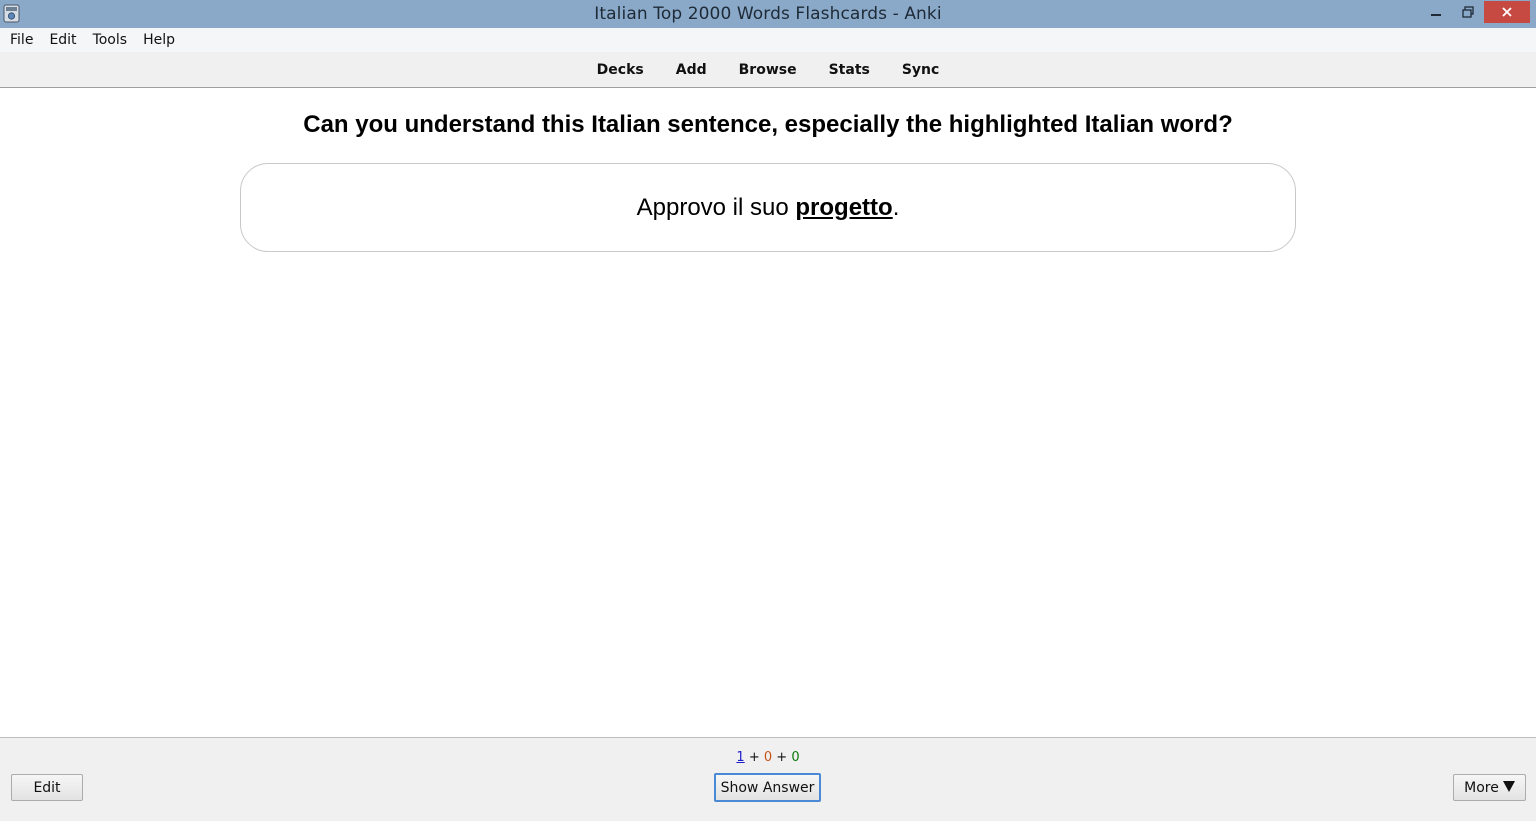  Describe the element at coordinates (1481, 787) in the screenshot. I see `more-button-label: More` at that location.